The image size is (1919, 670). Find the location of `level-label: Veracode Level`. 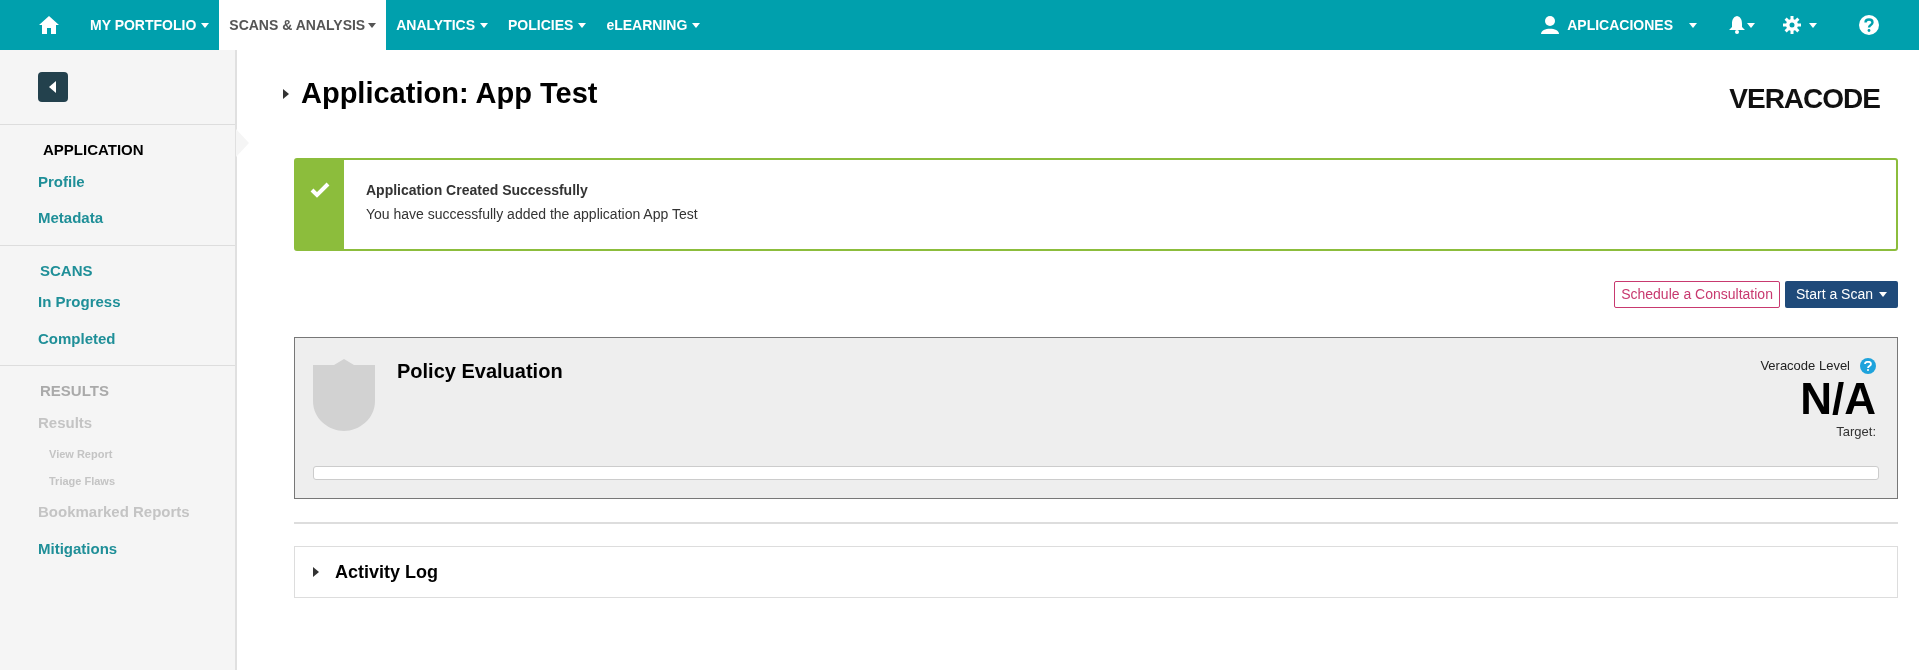

level-label: Veracode Level is located at coordinates (1805, 366).